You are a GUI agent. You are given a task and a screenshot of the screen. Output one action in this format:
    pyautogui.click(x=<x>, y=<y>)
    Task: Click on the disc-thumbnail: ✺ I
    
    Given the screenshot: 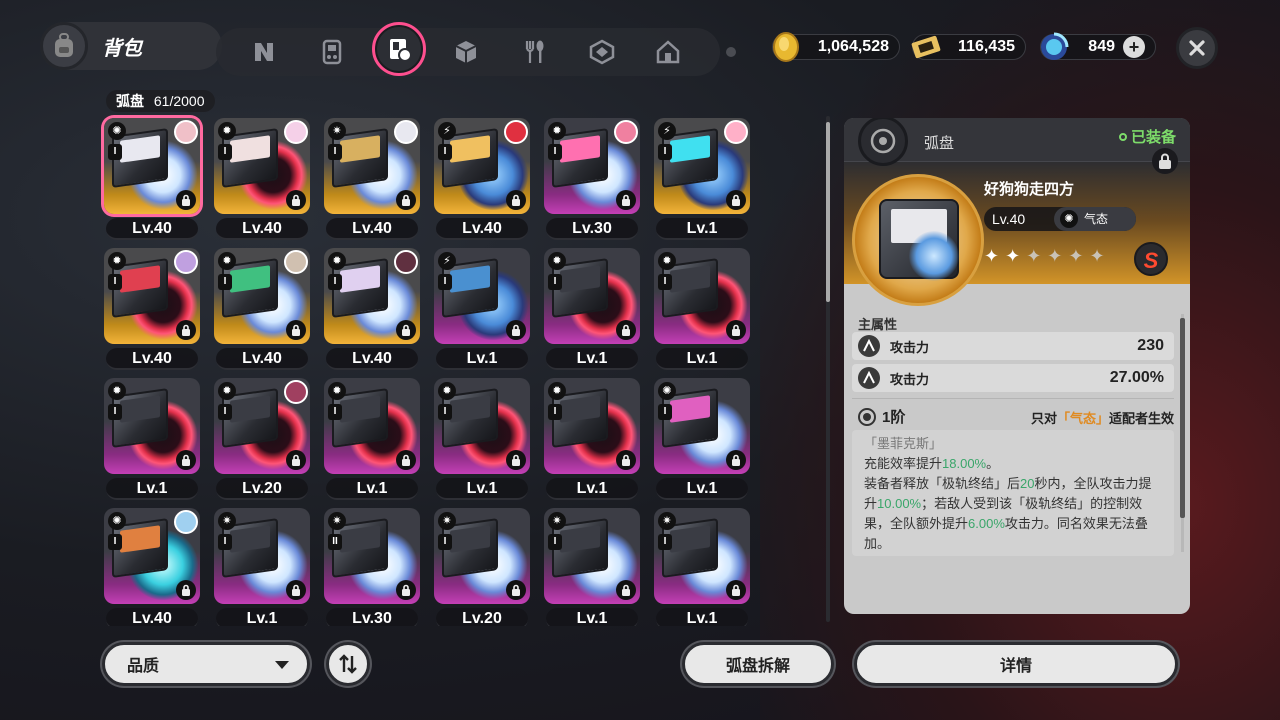 What is the action you would take?
    pyautogui.click(x=152, y=556)
    